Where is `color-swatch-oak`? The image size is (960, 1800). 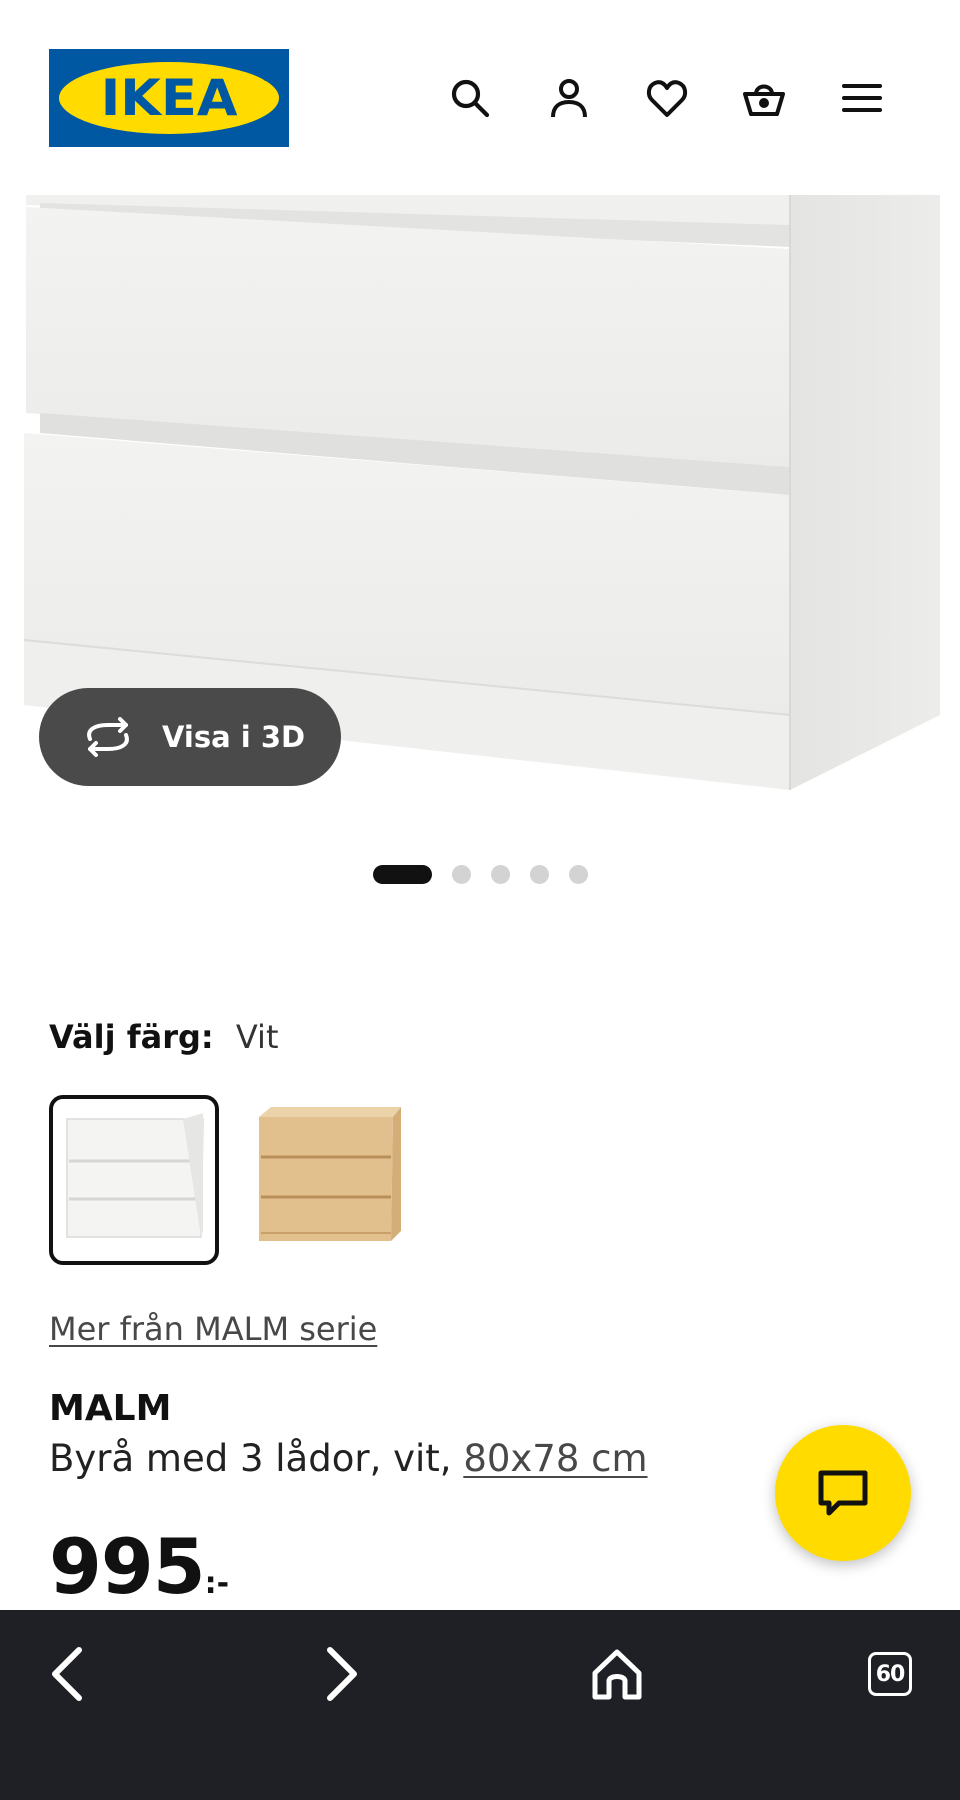
color-swatch-oak is located at coordinates (330, 1180).